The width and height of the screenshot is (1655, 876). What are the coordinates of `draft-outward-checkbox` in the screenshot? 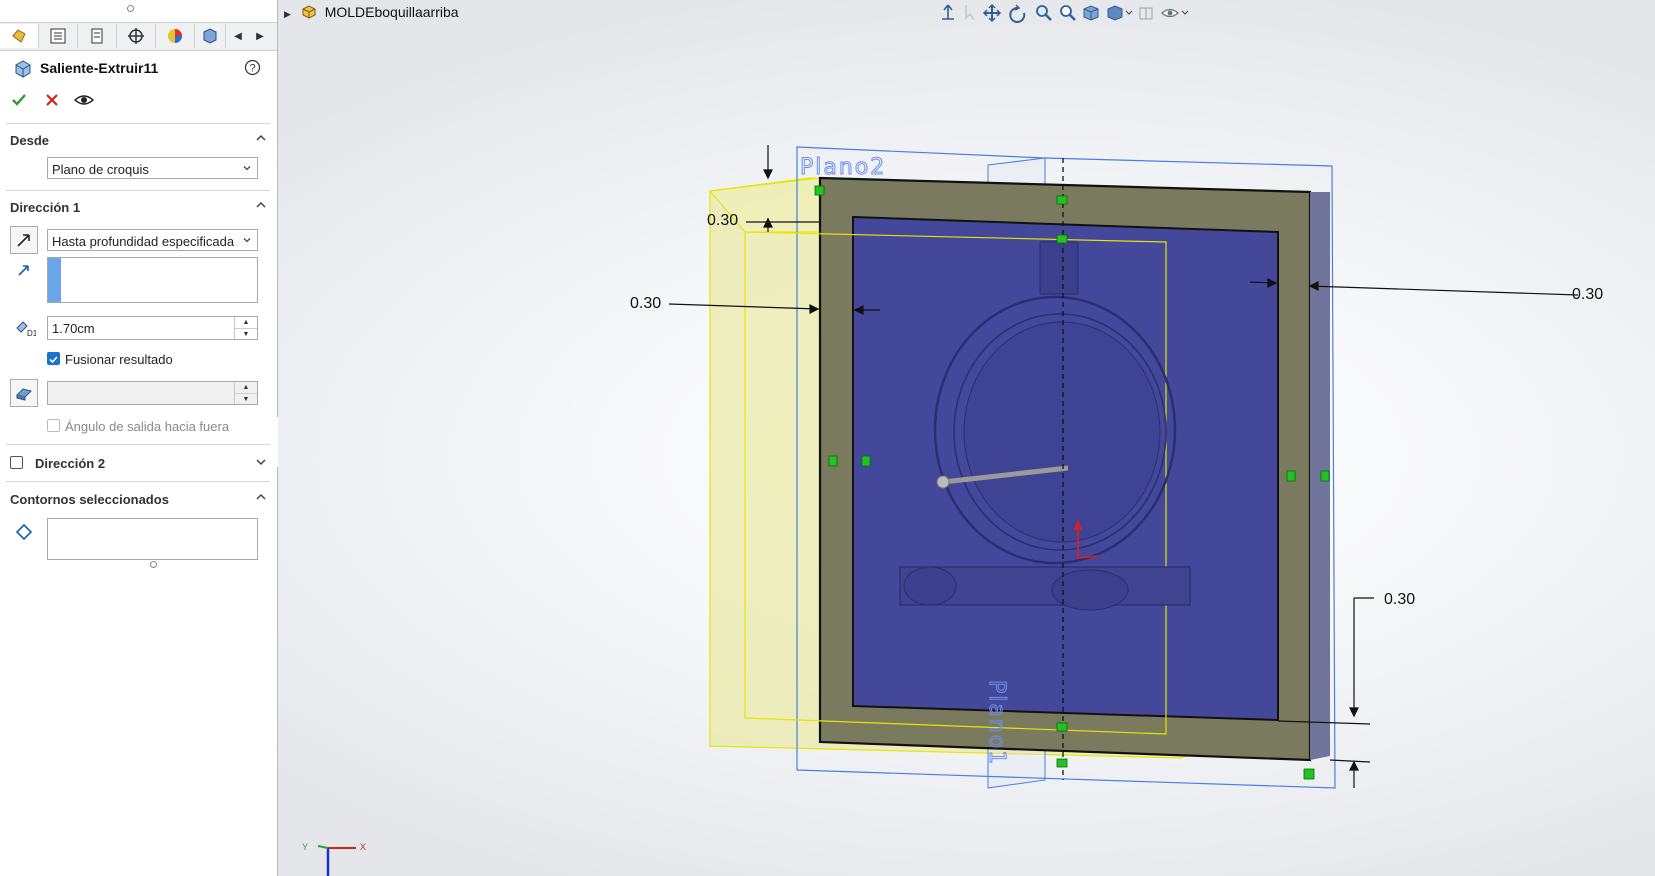 It's located at (53, 425).